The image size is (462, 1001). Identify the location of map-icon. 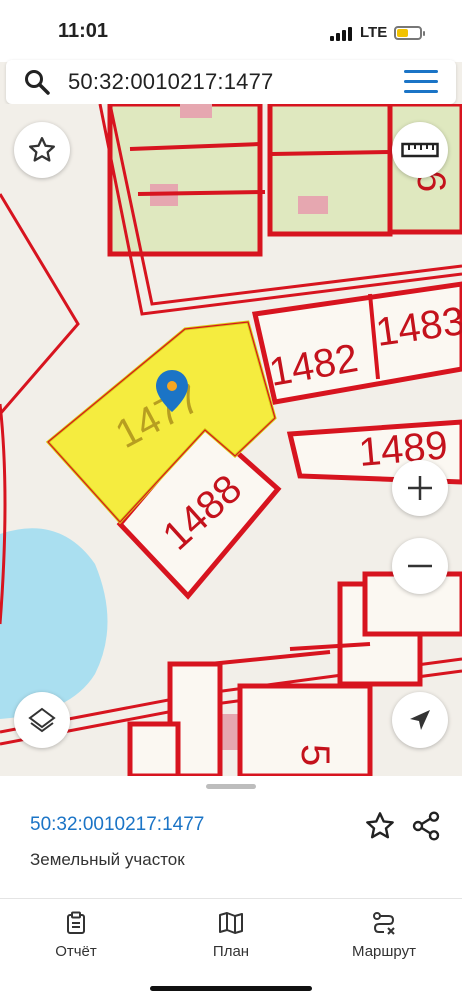
(231, 923).